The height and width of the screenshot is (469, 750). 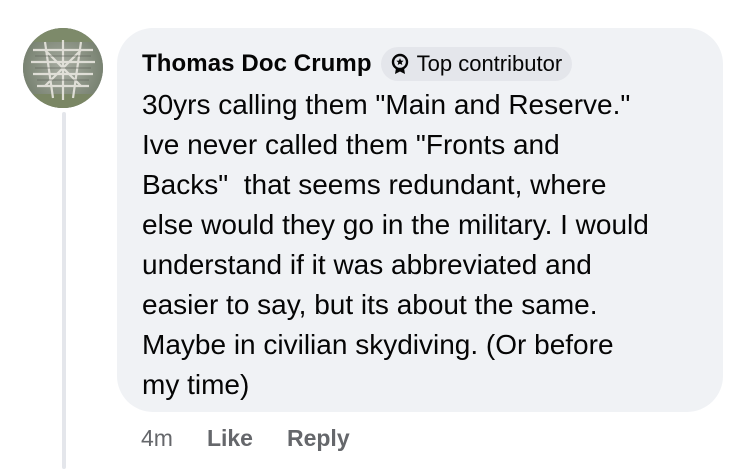 What do you see at coordinates (257, 64) in the screenshot?
I see `author-name: Thomas Doc Crump` at bounding box center [257, 64].